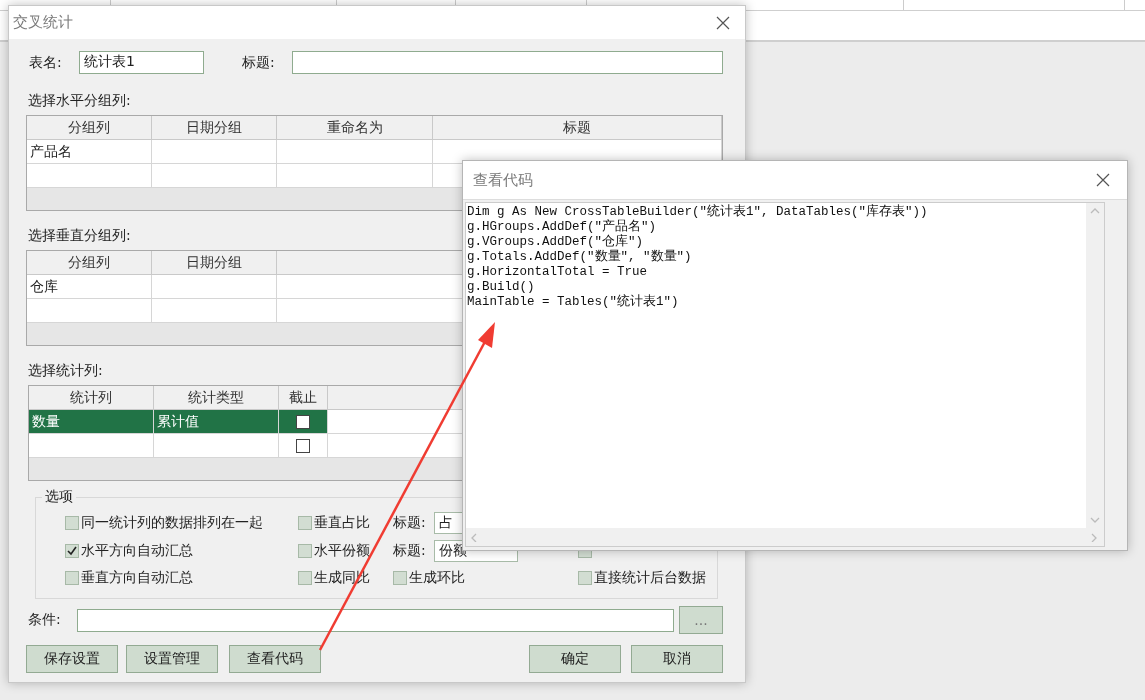 The width and height of the screenshot is (1145, 700). I want to click on checkbox-label: 水平方向自动汇总, so click(137, 551).